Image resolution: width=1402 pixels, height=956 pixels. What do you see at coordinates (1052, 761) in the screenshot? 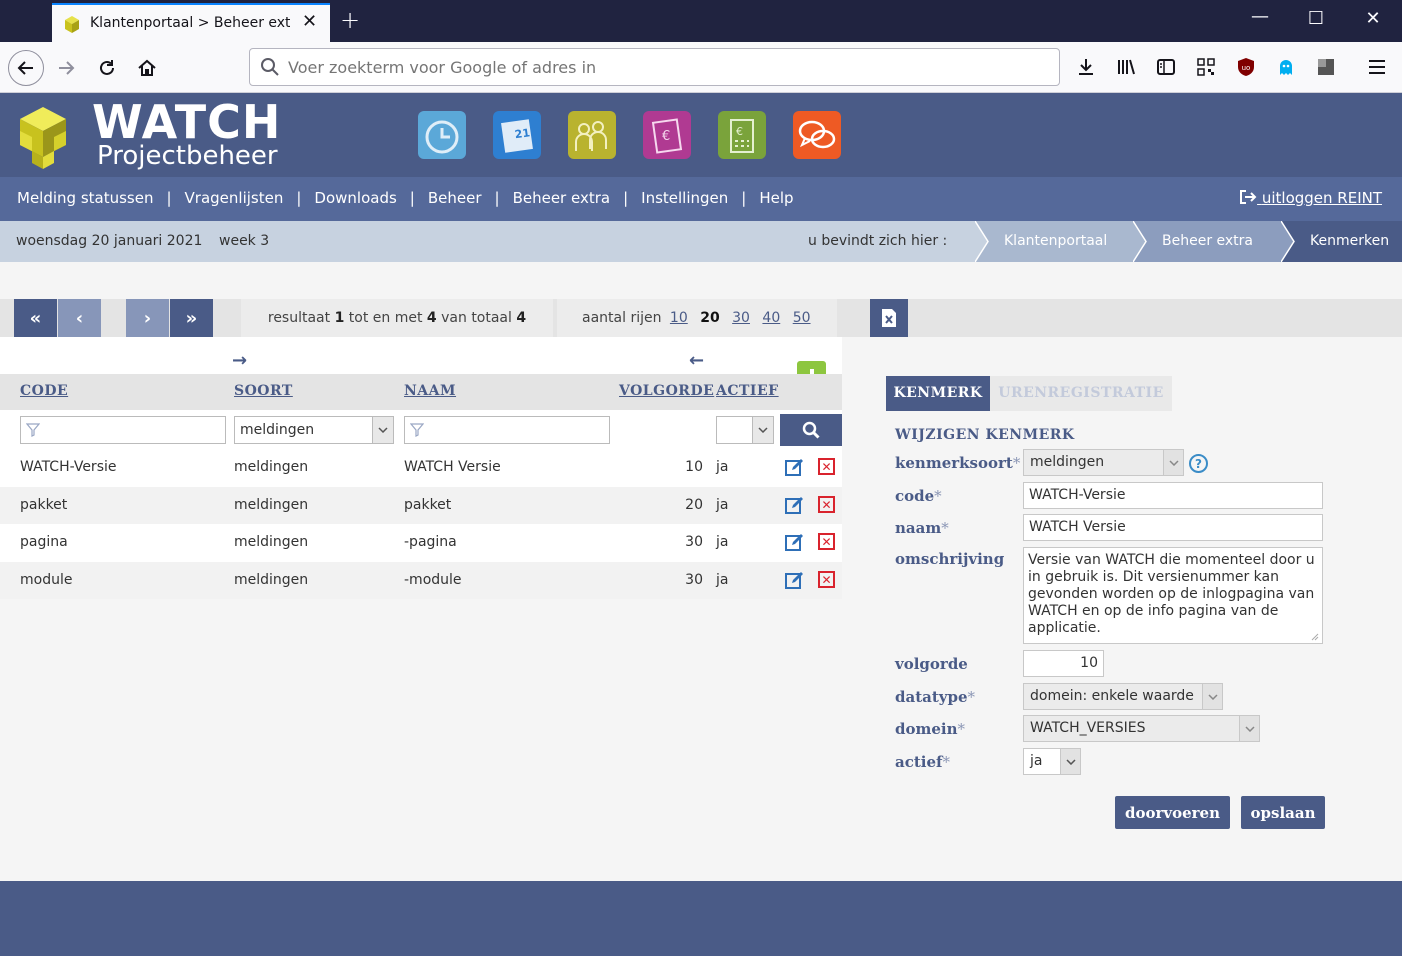
I see `actief-select: ja` at bounding box center [1052, 761].